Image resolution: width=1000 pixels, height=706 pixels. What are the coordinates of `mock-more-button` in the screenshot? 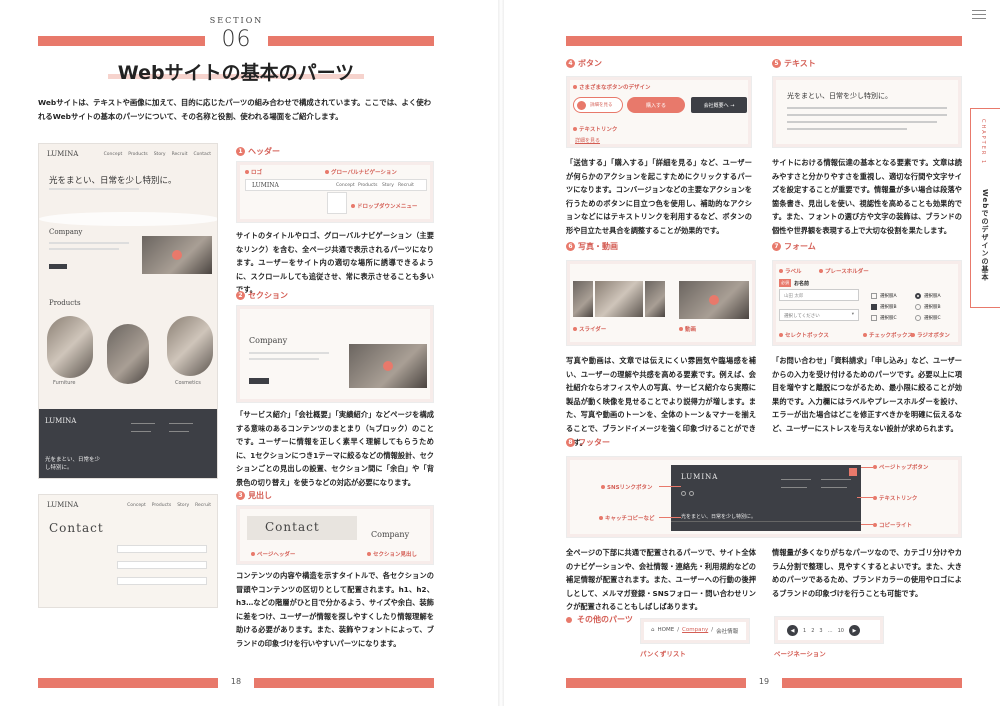 It's located at (259, 381).